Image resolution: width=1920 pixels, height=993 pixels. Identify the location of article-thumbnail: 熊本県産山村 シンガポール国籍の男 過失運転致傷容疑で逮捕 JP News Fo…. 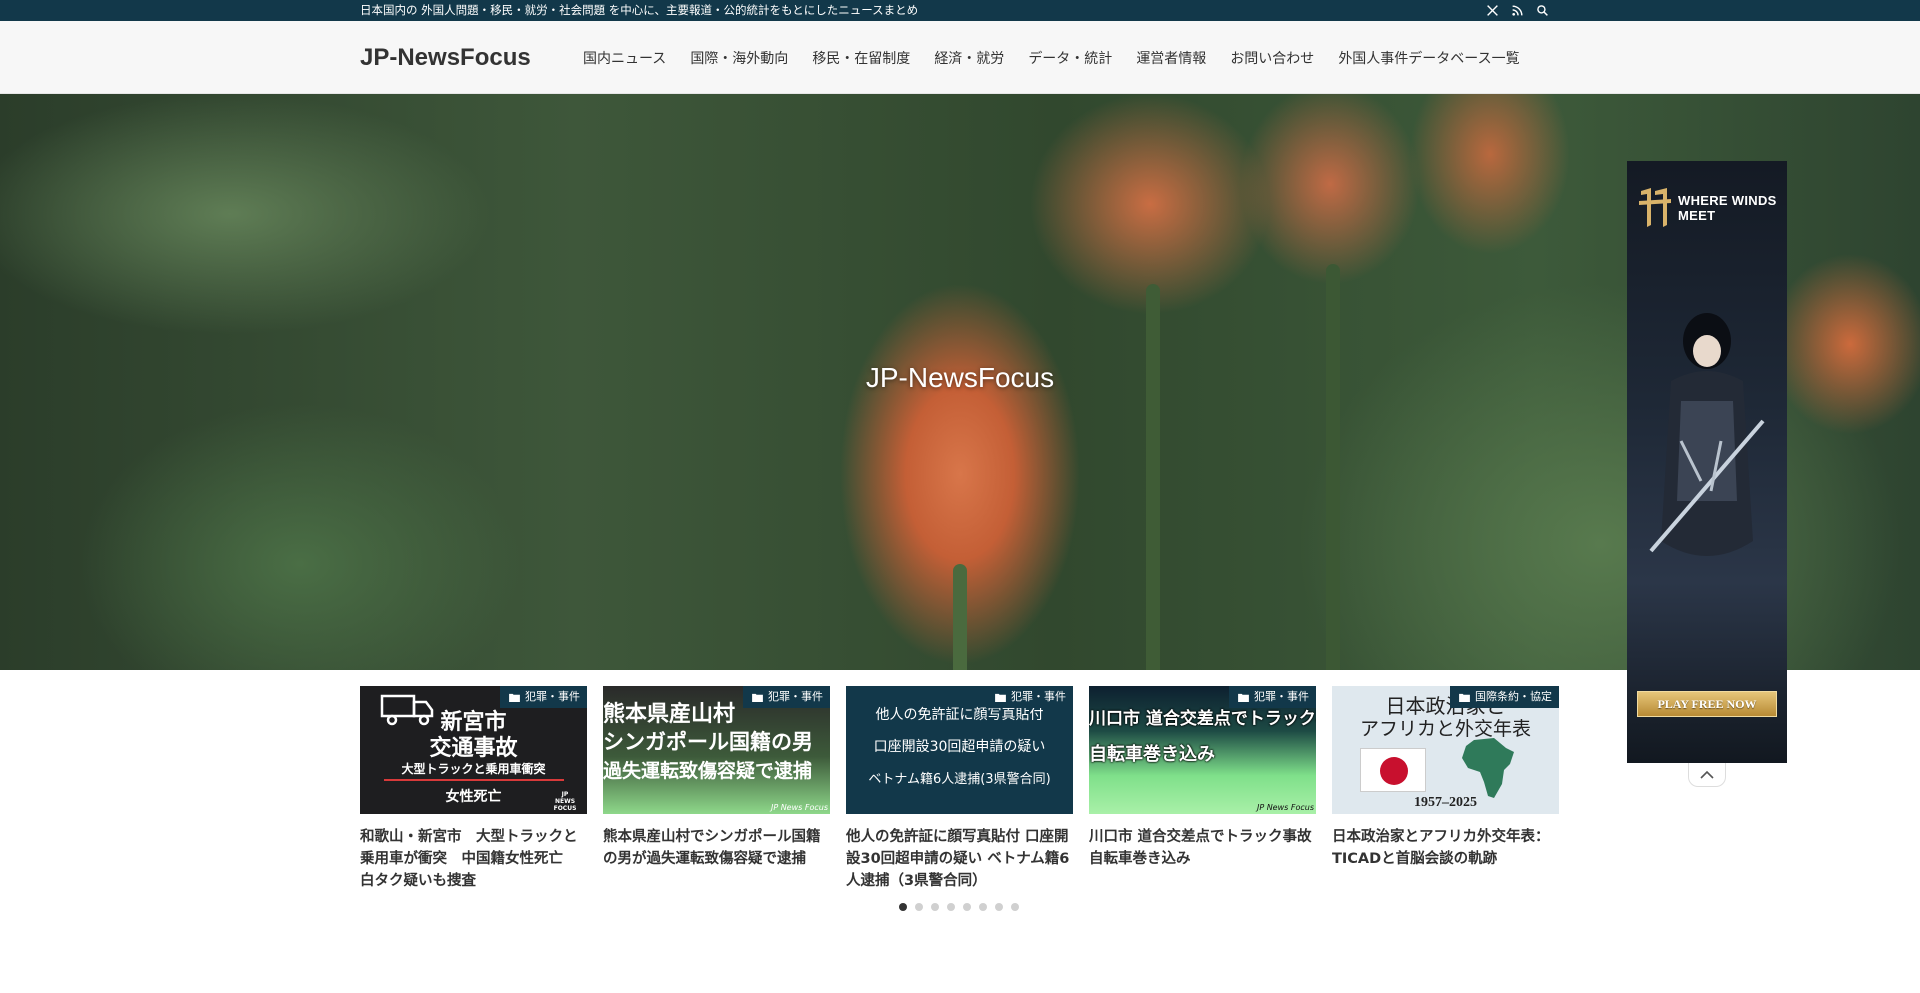
(716, 750).